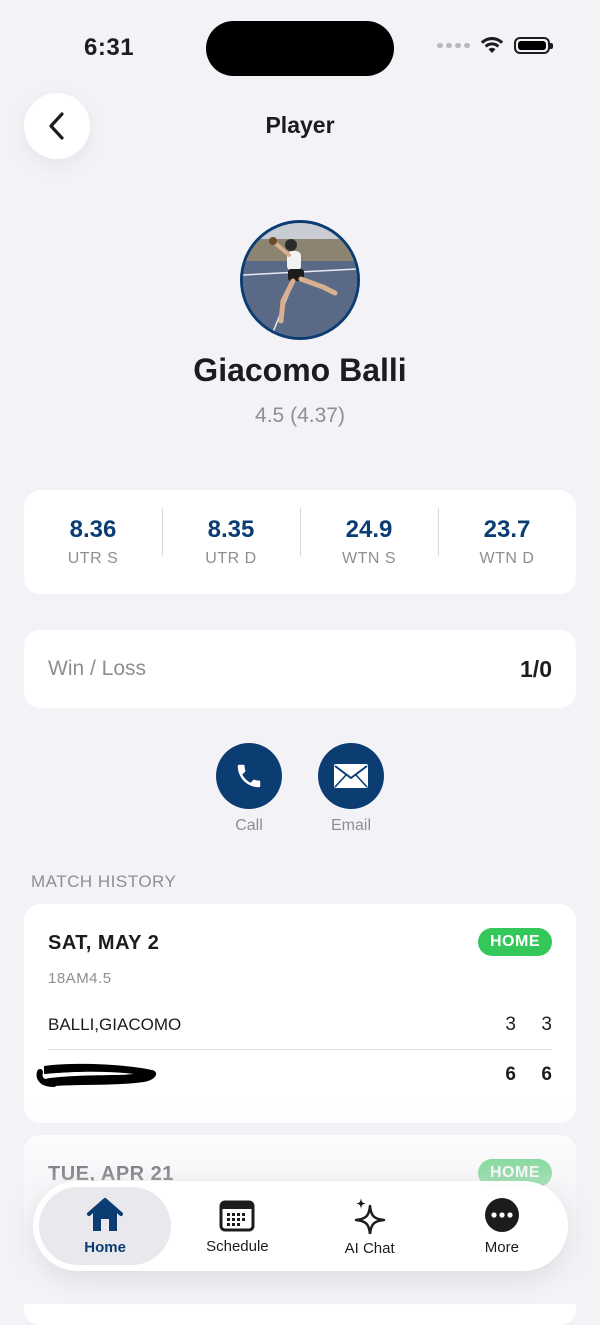 This screenshot has height=1325, width=600. What do you see at coordinates (97, 668) in the screenshot?
I see `win-loss-label: Win / Loss` at bounding box center [97, 668].